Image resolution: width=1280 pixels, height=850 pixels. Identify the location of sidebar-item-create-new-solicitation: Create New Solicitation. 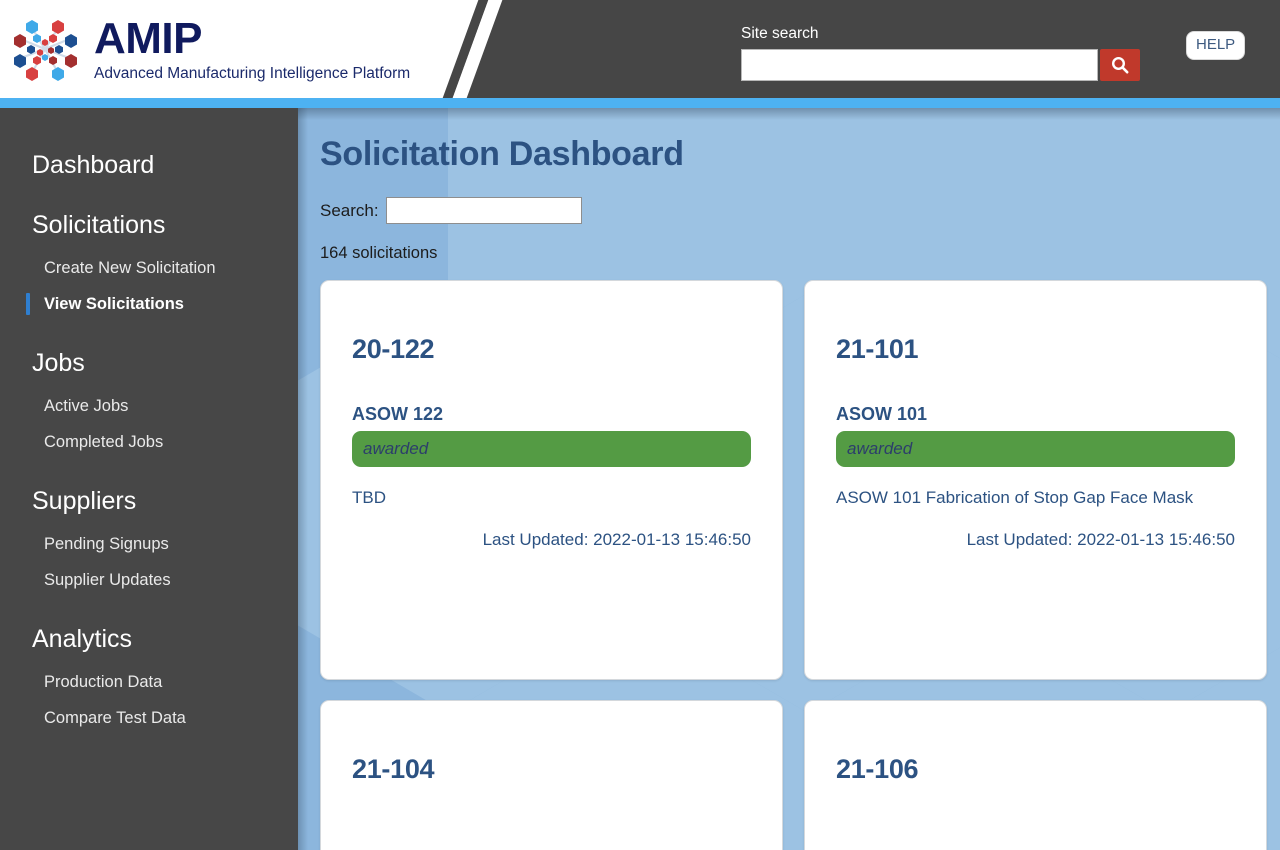
(149, 268).